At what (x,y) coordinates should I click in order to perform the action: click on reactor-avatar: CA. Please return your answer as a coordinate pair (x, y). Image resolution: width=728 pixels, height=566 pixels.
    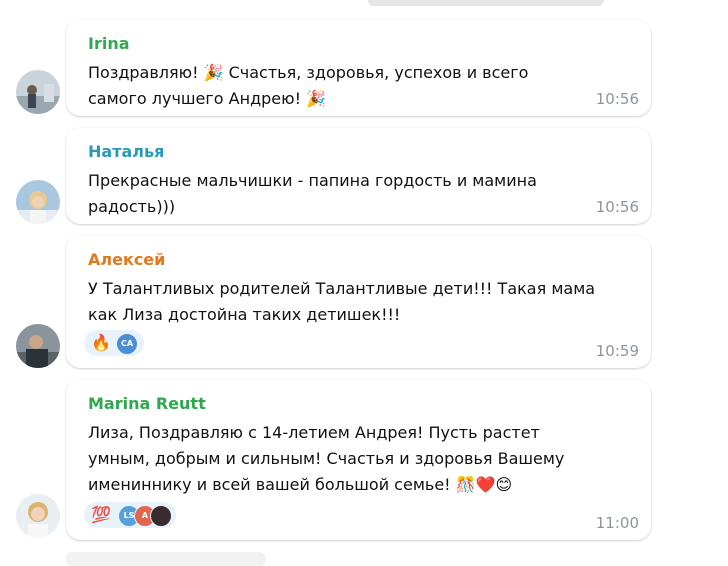
    Looking at the image, I should click on (127, 344).